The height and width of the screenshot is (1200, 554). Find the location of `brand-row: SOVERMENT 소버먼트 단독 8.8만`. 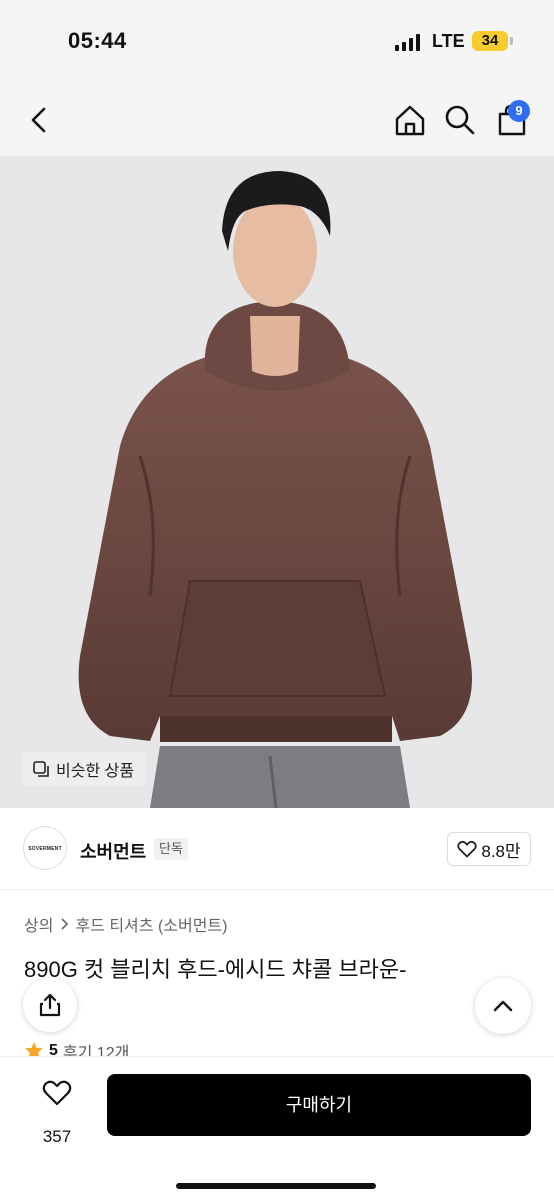

brand-row: SOVERMENT 소버먼트 단독 8.8만 is located at coordinates (277, 849).